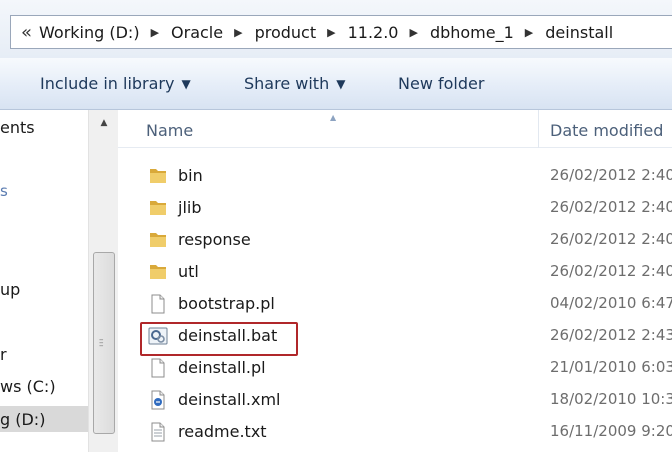 Image resolution: width=672 pixels, height=452 pixels. I want to click on annotation-highlight-box, so click(219, 339).